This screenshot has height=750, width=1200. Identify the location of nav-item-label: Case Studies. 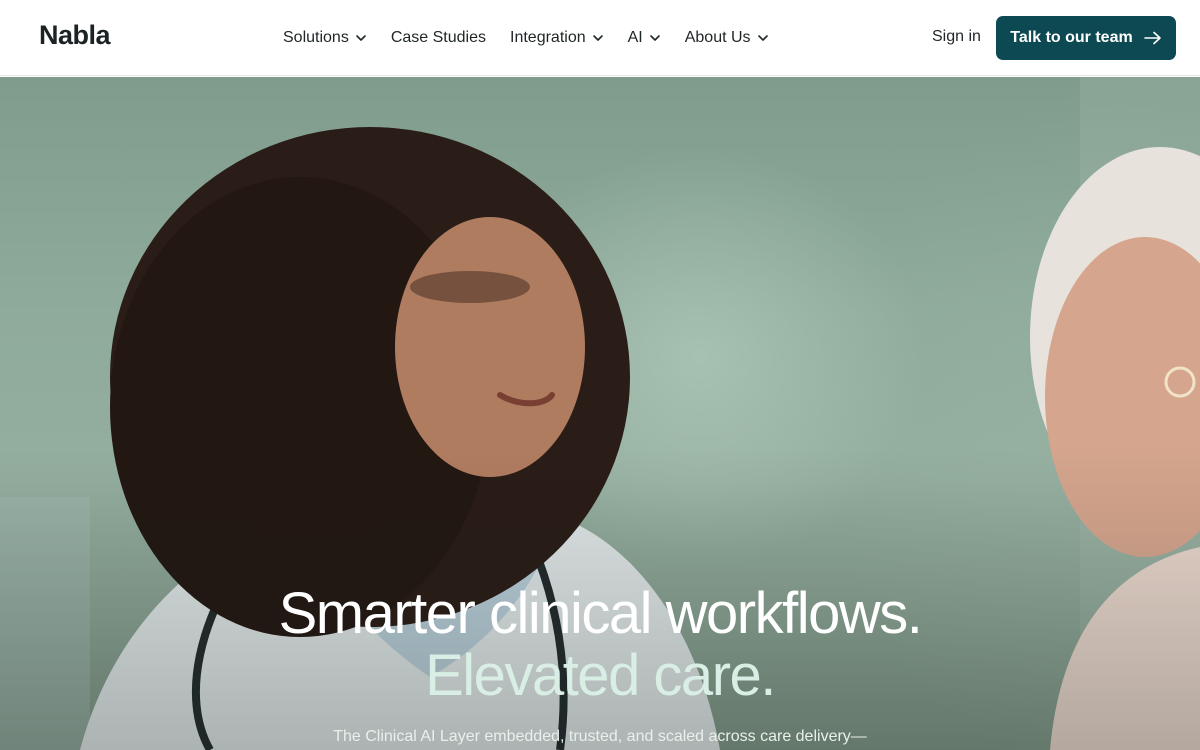
(438, 37).